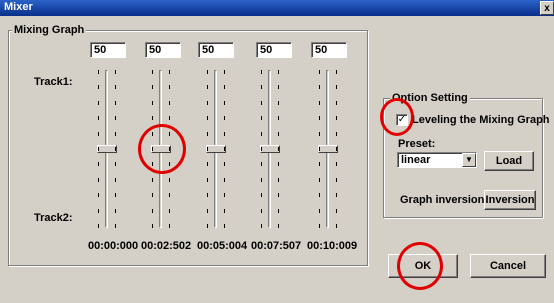 The height and width of the screenshot is (303, 554). Describe the element at coordinates (510, 200) in the screenshot. I see `inversion-button: Inversion` at that location.